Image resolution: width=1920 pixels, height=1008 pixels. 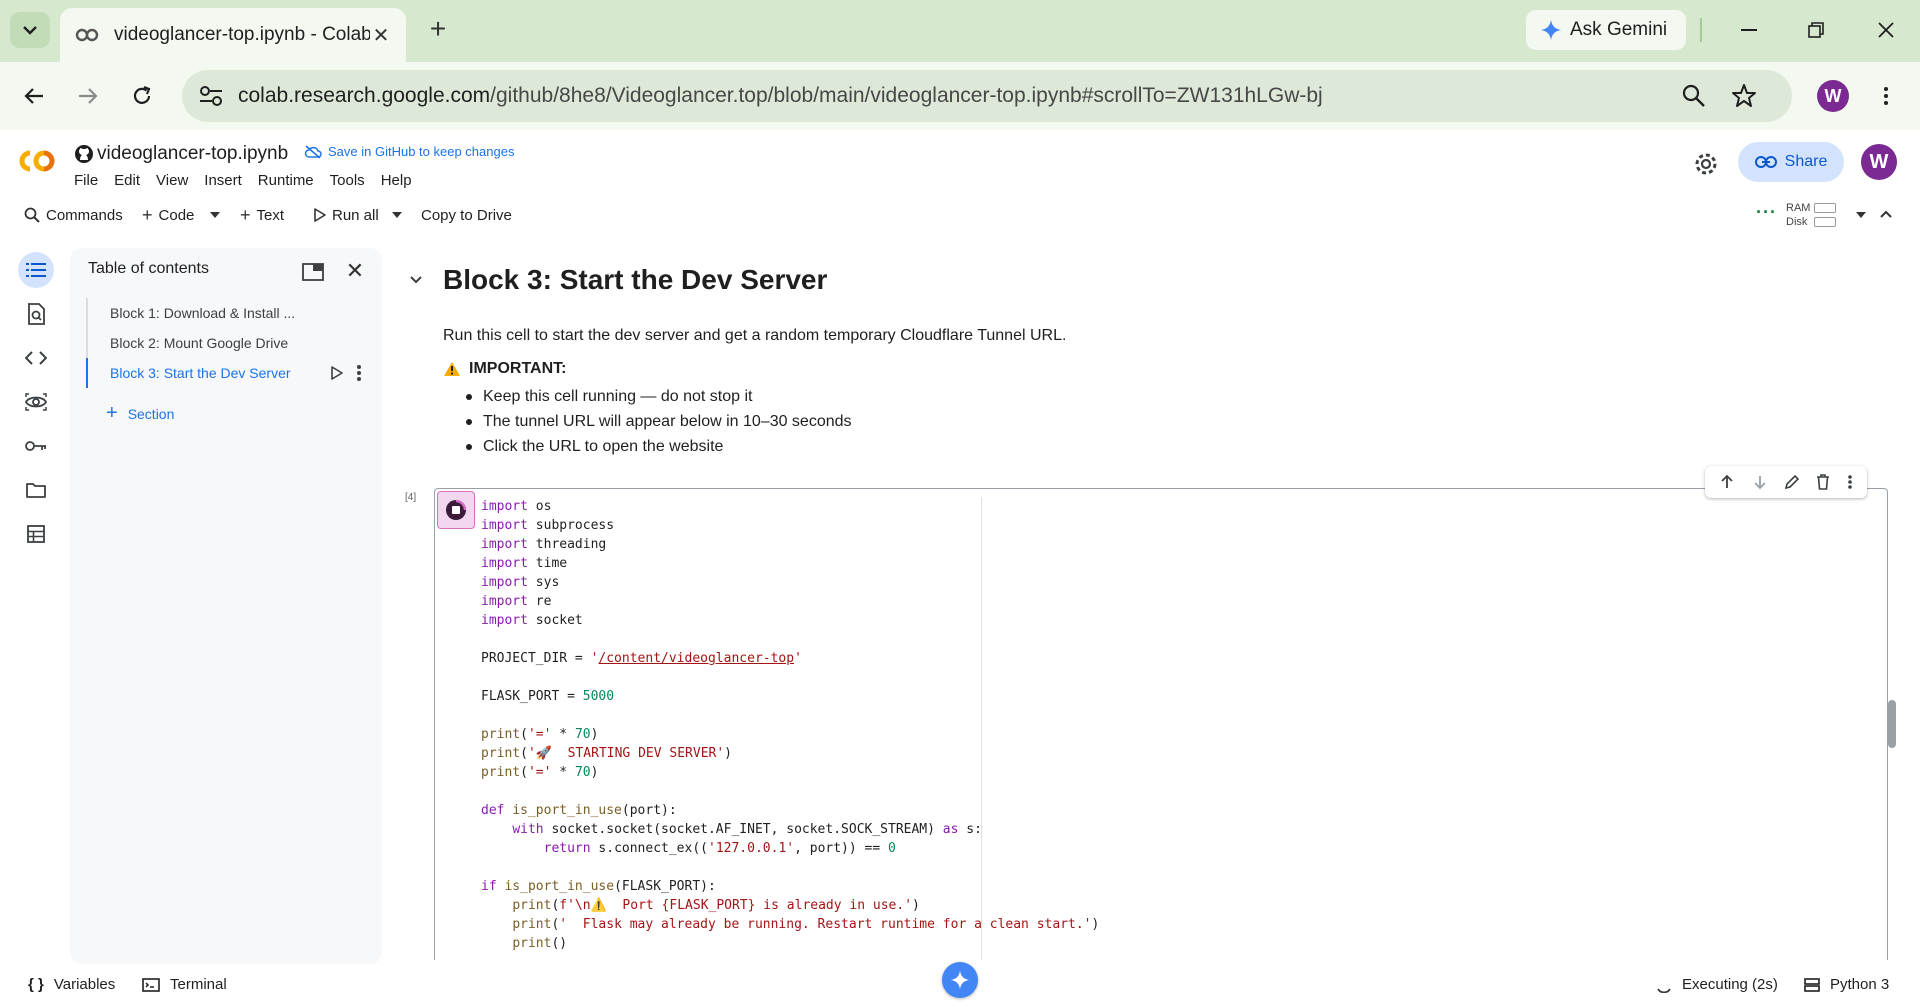 What do you see at coordinates (1825, 222) in the screenshot?
I see `disk-usage-bar` at bounding box center [1825, 222].